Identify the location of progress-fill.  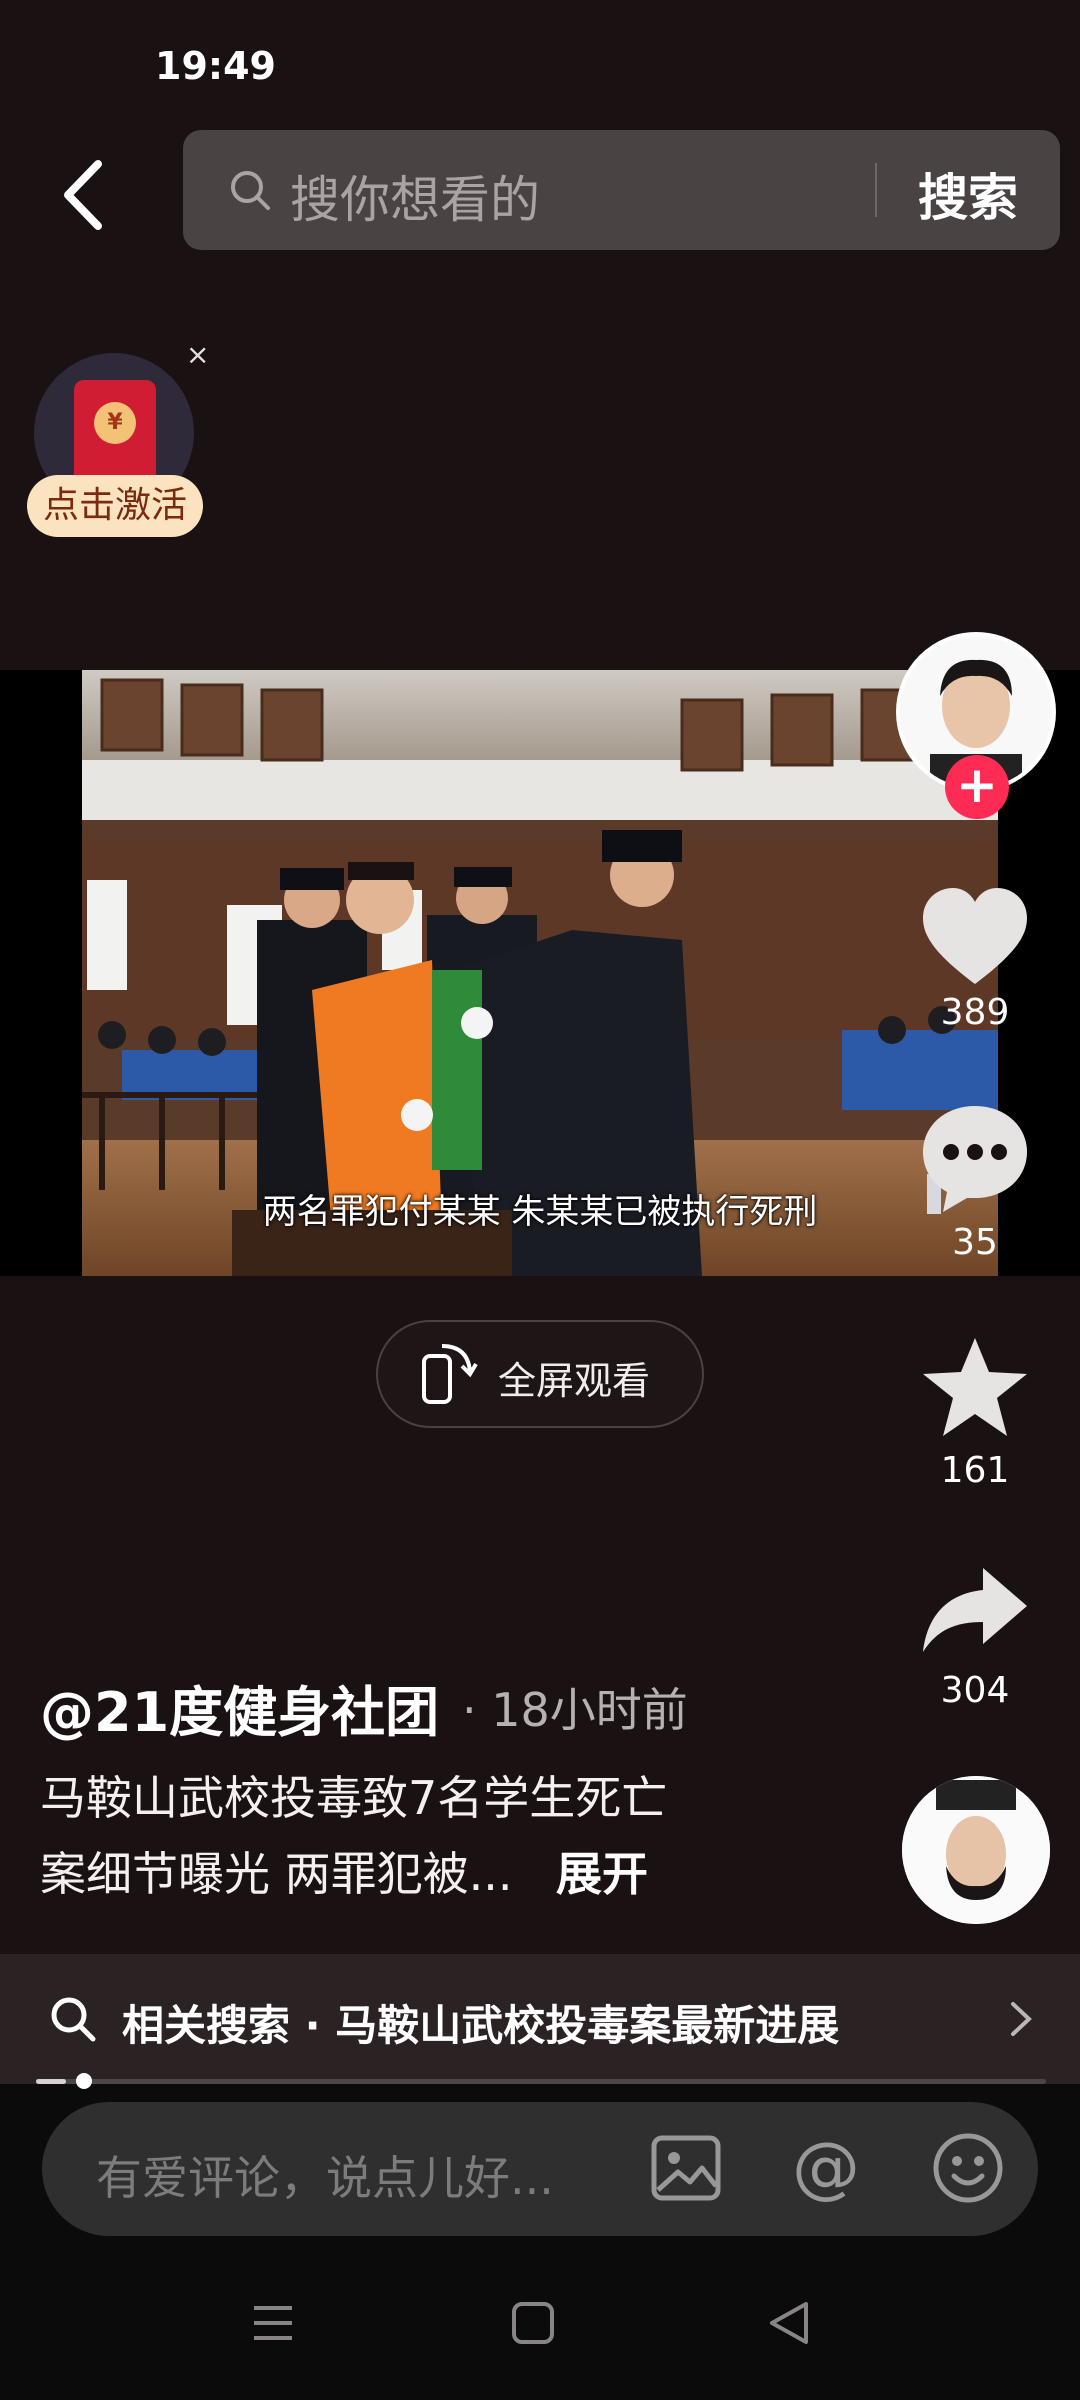
(51, 2081).